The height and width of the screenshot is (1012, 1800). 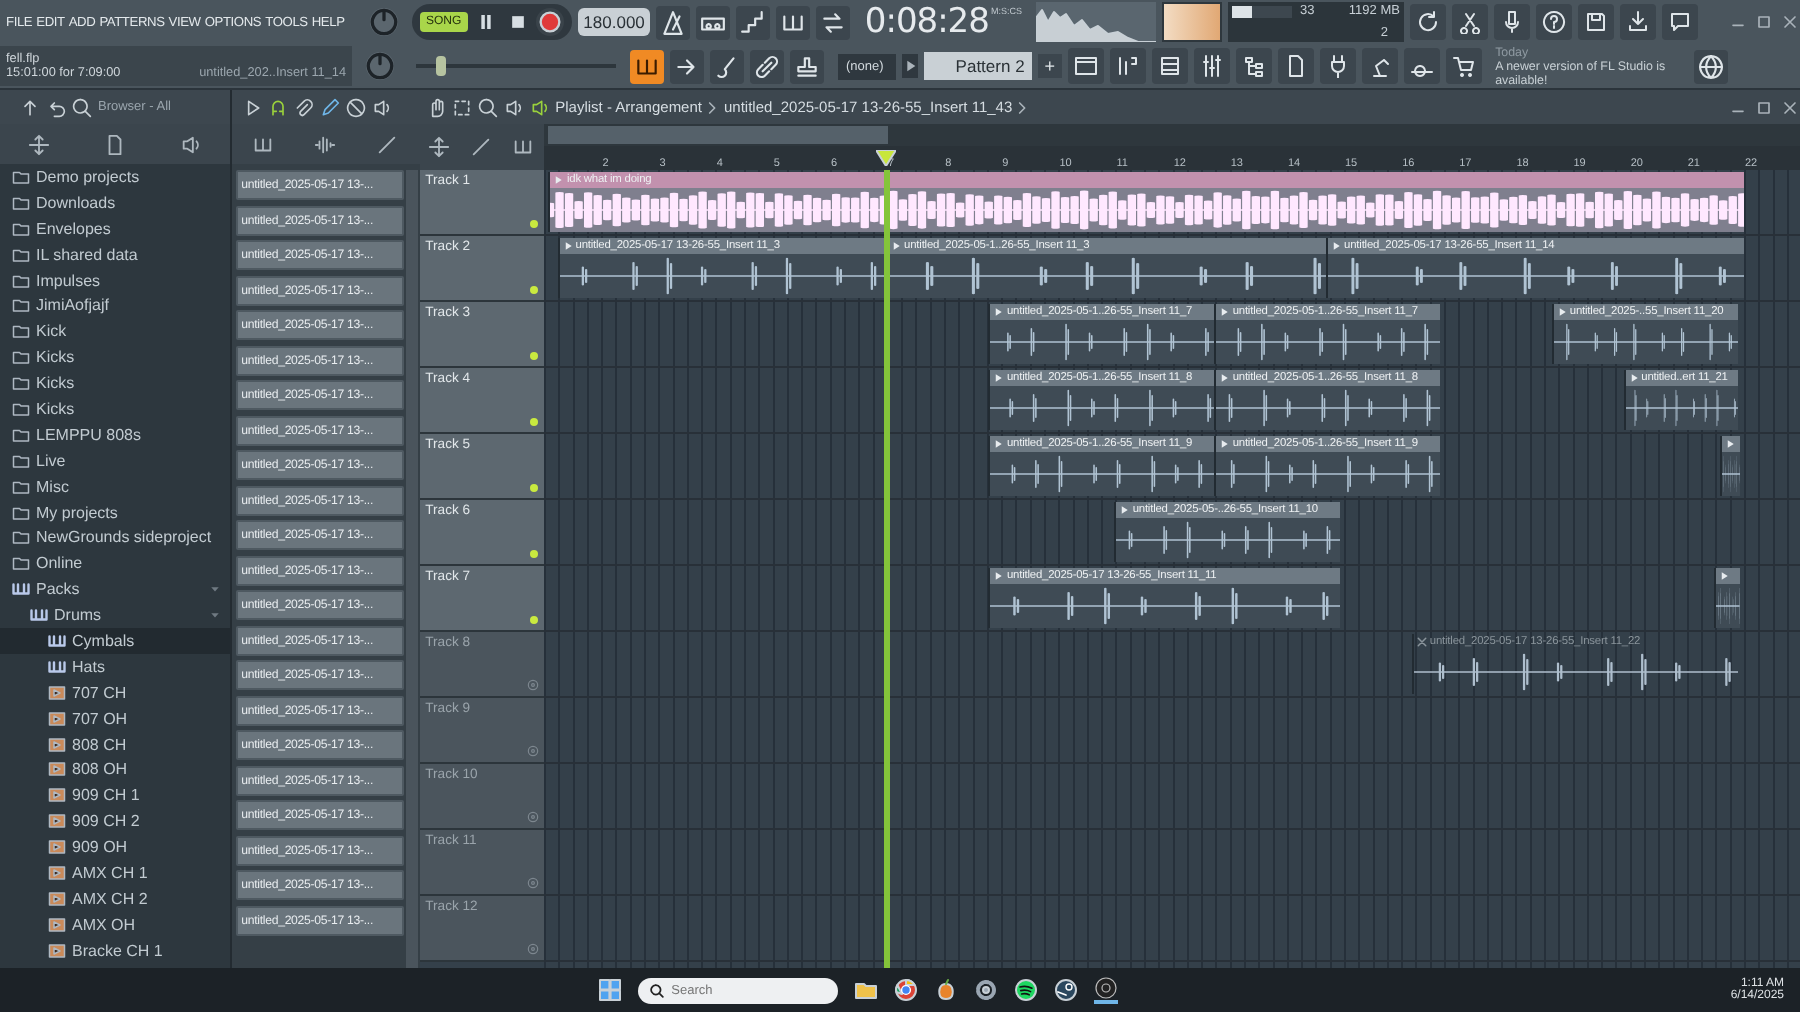 I want to click on diagonal-icon, so click(x=387, y=144).